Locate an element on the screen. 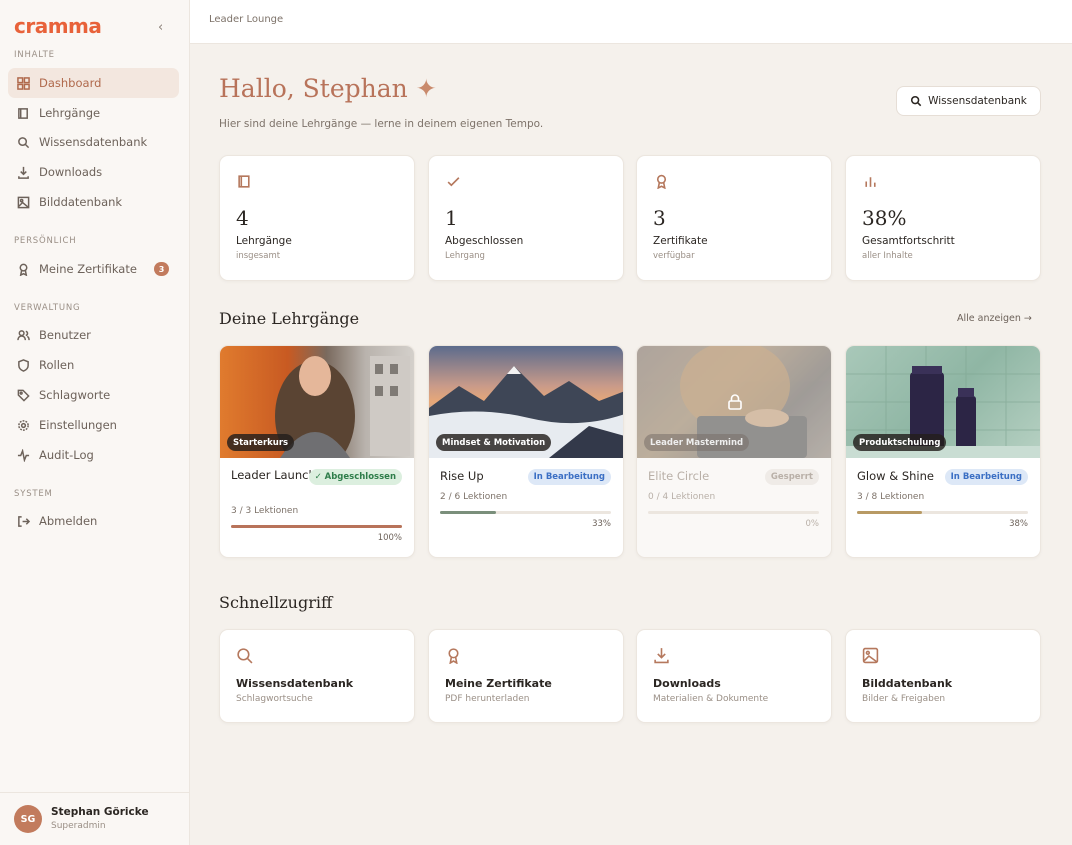  progress-percent: 38% is located at coordinates (1018, 524).